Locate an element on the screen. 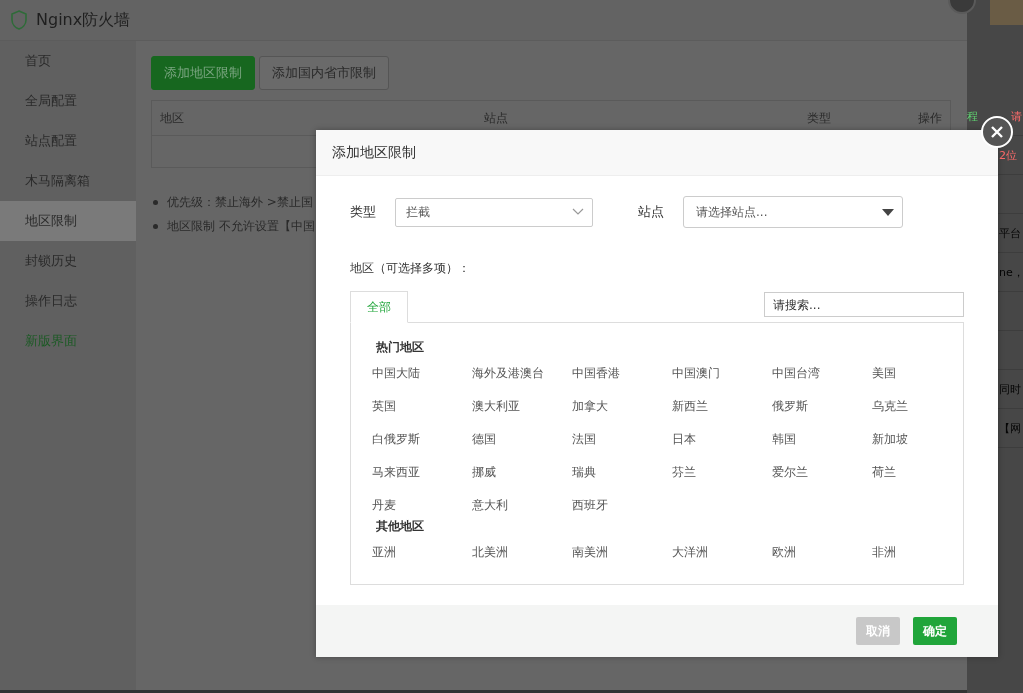 This screenshot has height=693, width=1023. region-option: 西班牙 is located at coordinates (590, 505).